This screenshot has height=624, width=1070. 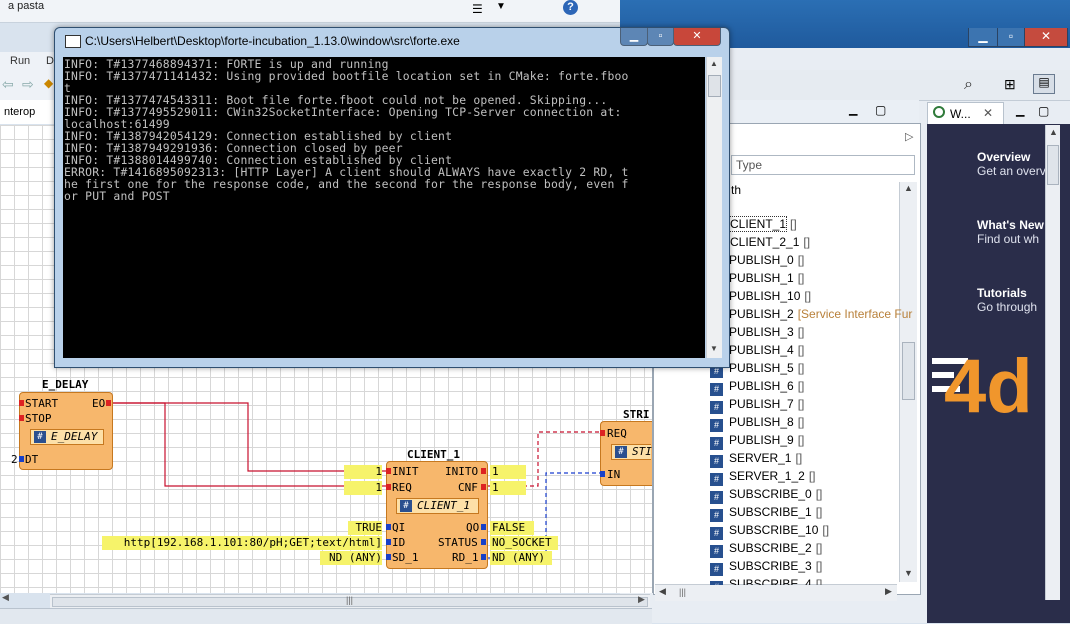 I want to click on welcome-maximize-icon: ▢, so click(x=1043, y=111).